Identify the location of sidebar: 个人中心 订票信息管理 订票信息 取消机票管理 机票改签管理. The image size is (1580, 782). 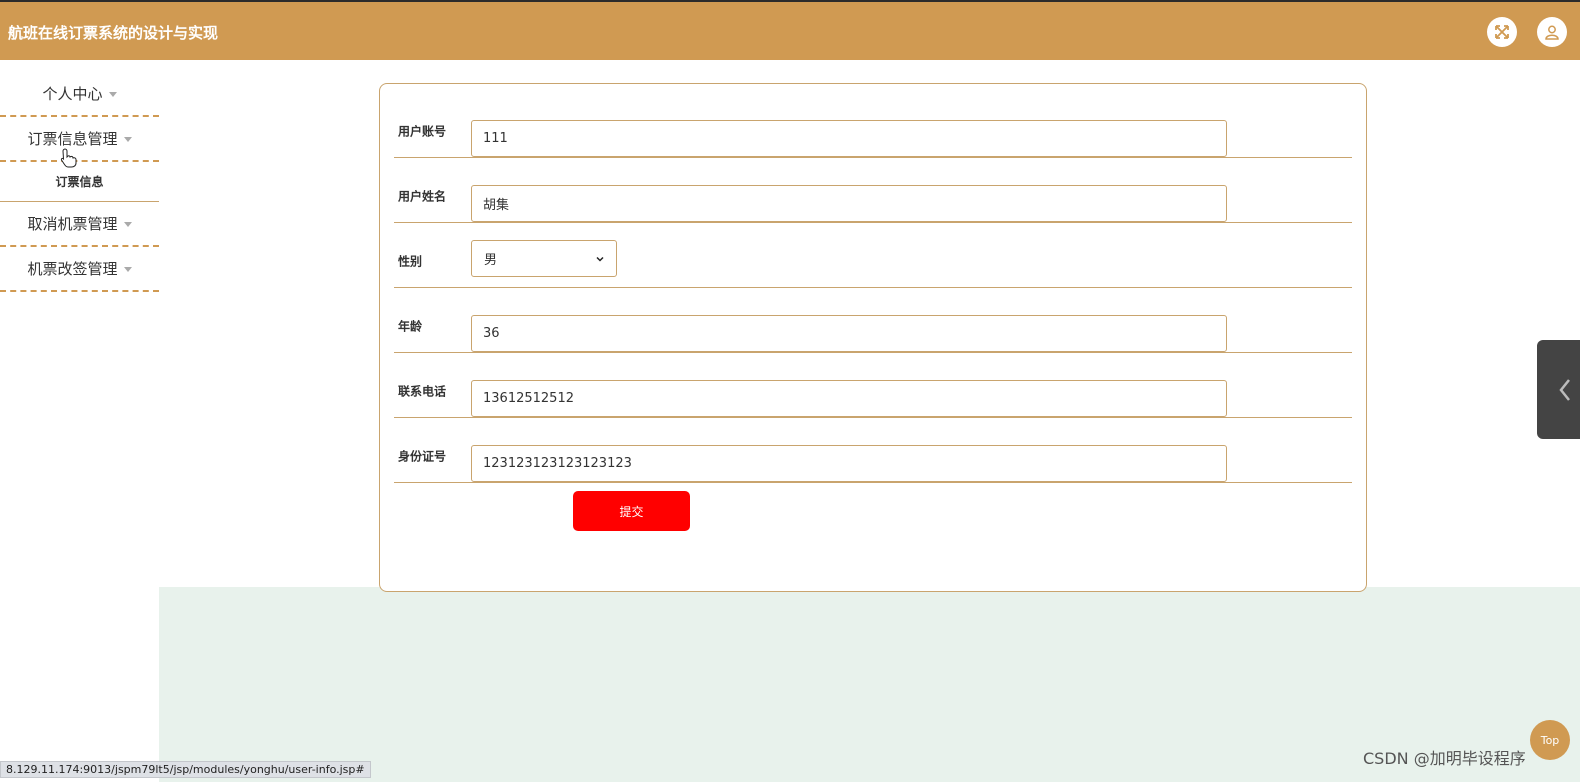
(79, 182).